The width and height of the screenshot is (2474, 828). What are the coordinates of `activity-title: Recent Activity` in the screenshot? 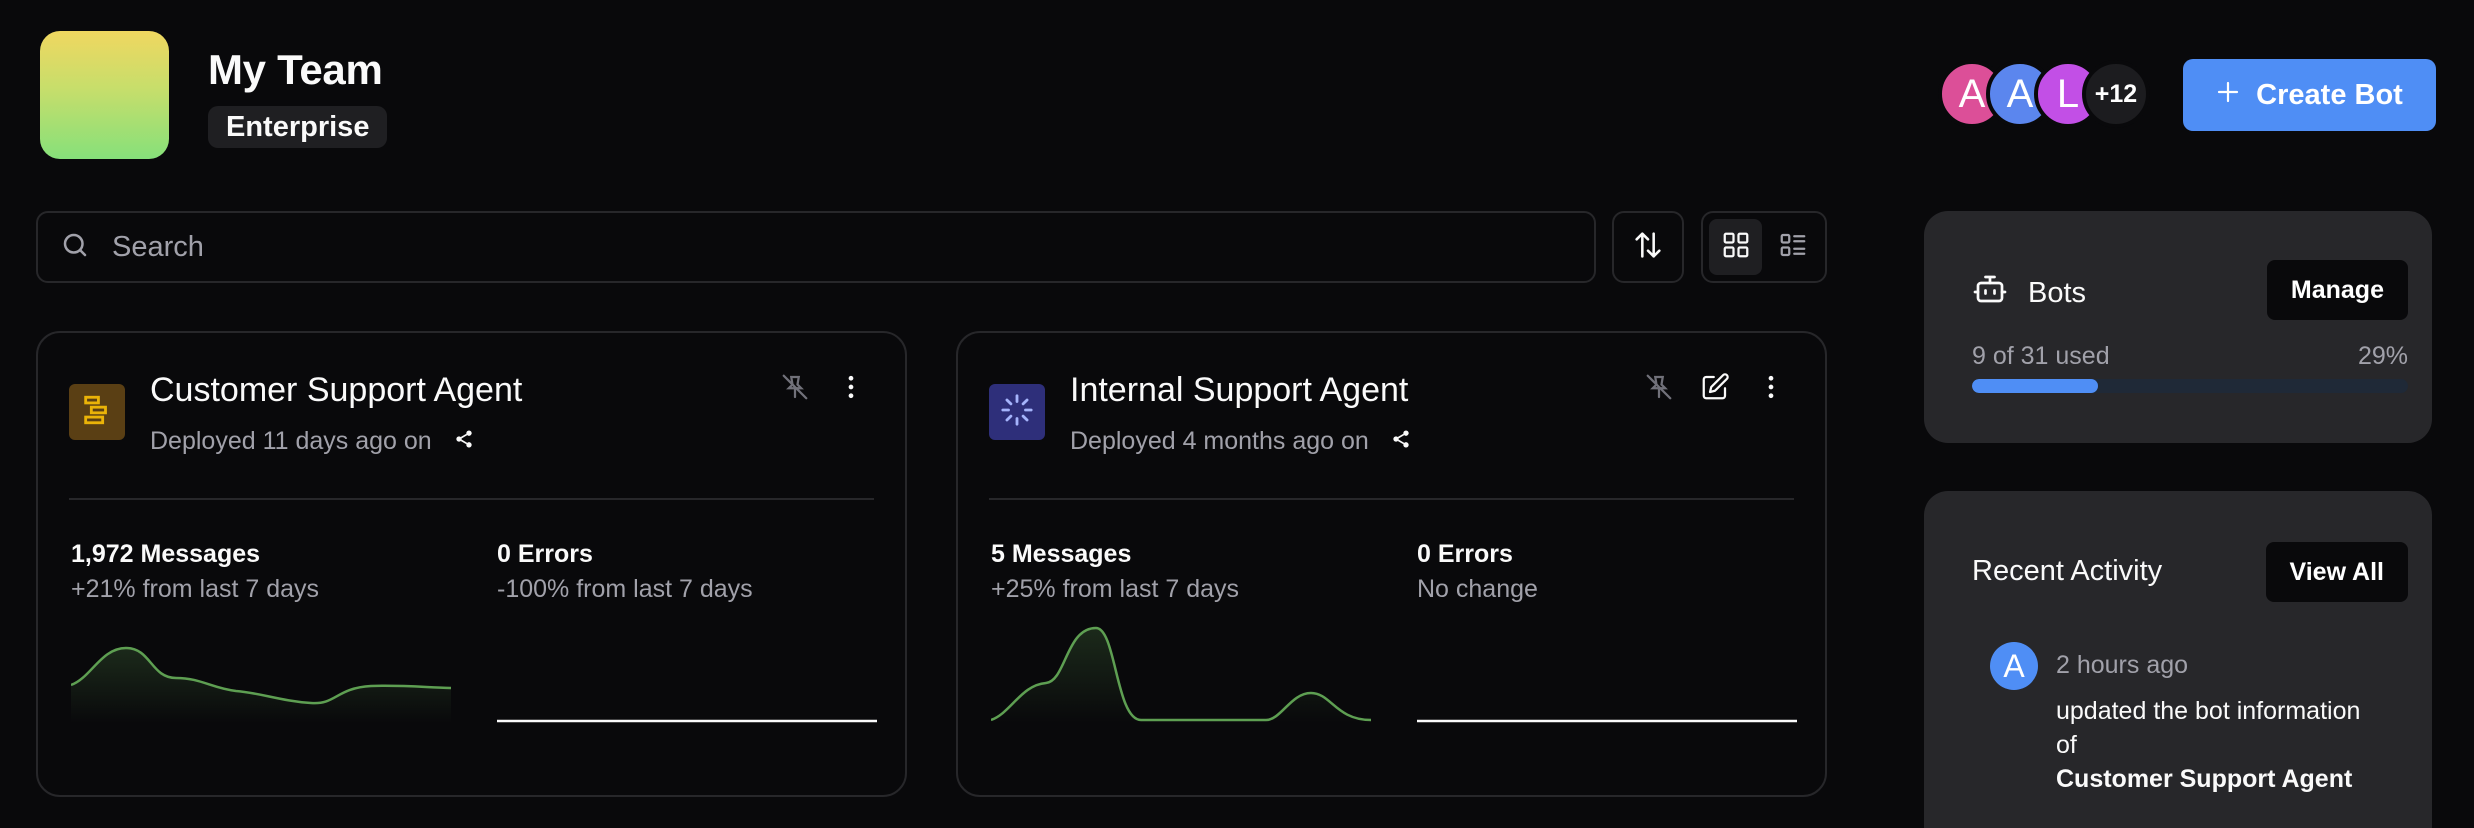 It's located at (2067, 571).